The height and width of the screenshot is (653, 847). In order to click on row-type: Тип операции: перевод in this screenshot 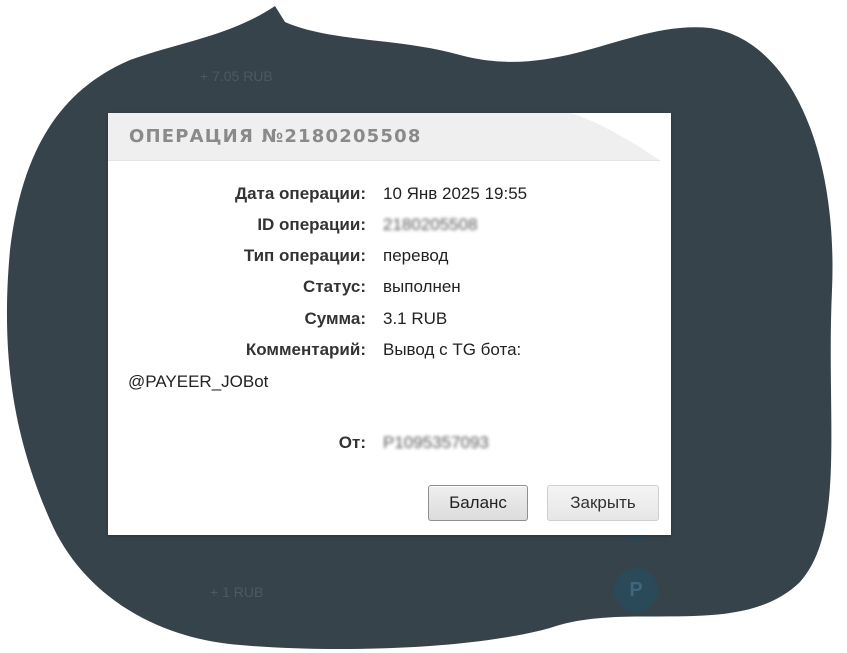, I will do `click(389, 258)`.